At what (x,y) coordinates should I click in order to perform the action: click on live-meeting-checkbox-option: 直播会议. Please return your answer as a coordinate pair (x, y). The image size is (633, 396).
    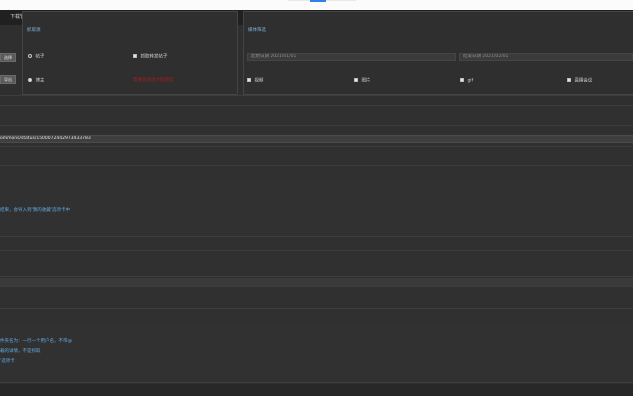
    Looking at the image, I should click on (579, 81).